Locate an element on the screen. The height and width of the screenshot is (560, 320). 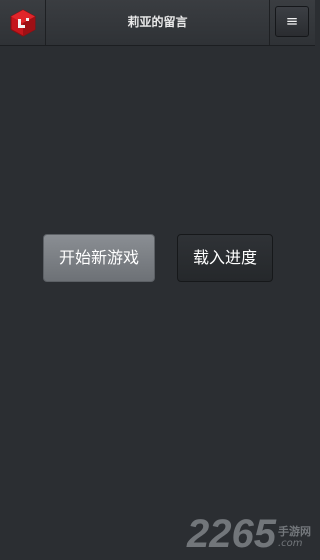
menu-button: ≡ is located at coordinates (292, 21).